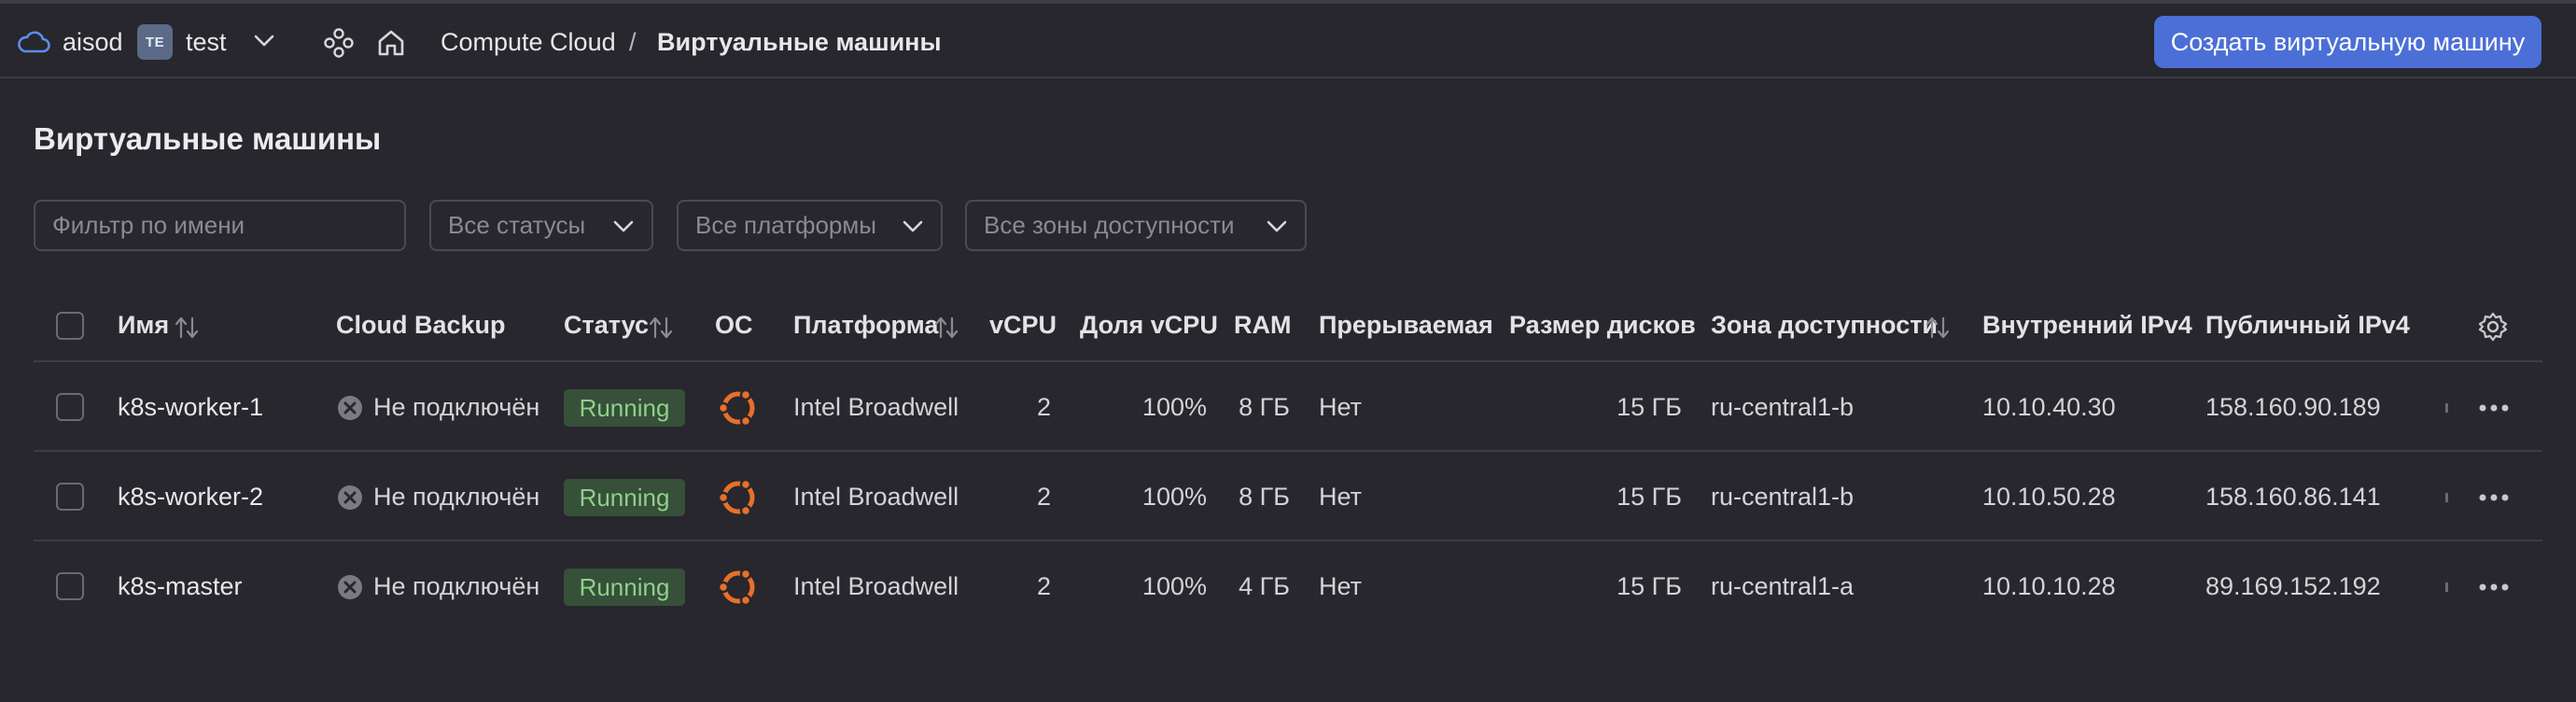  What do you see at coordinates (391, 43) in the screenshot?
I see `home-icon` at bounding box center [391, 43].